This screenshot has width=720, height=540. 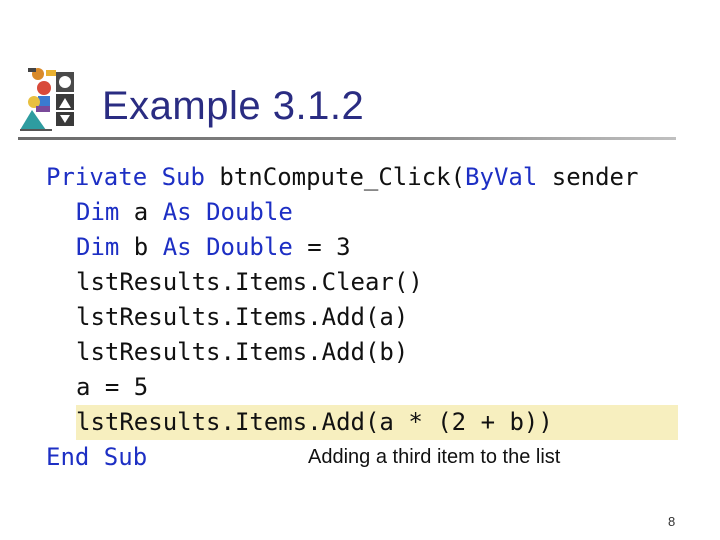 I want to click on title-divider, so click(x=347, y=138).